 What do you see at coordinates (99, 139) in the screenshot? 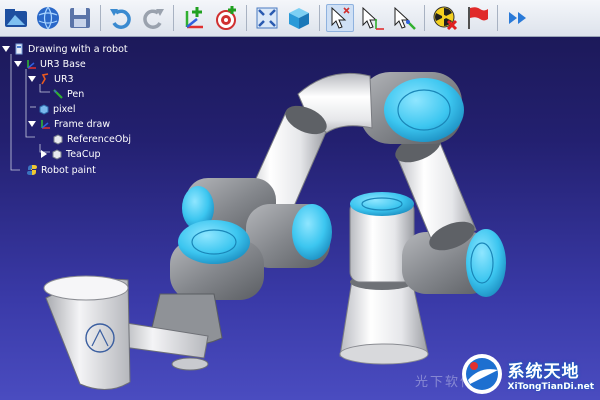
I see `tree-item-label: ReferenceObj` at bounding box center [99, 139].